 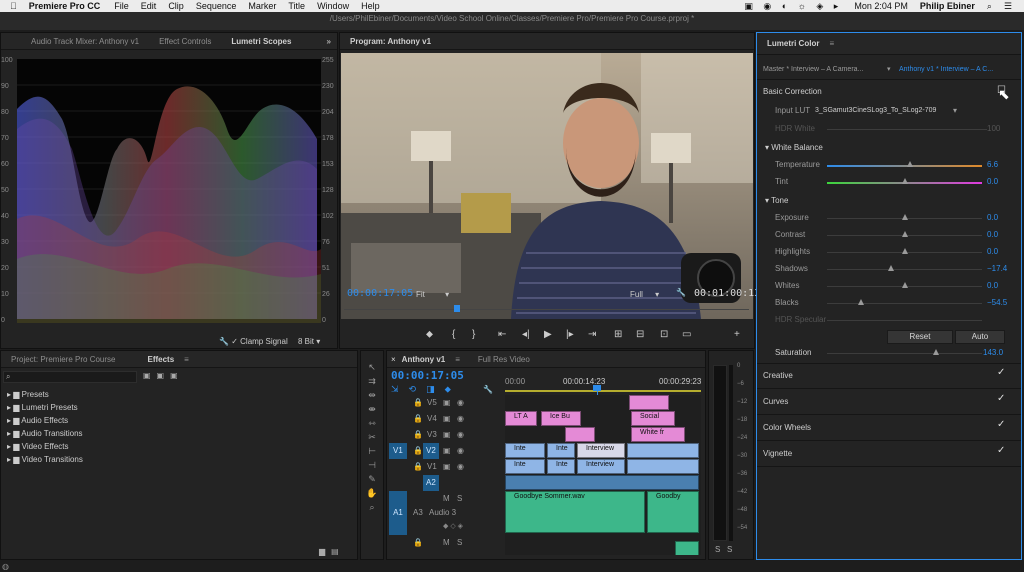 What do you see at coordinates (546, 310) in the screenshot?
I see `program-scrub-bar` at bounding box center [546, 310].